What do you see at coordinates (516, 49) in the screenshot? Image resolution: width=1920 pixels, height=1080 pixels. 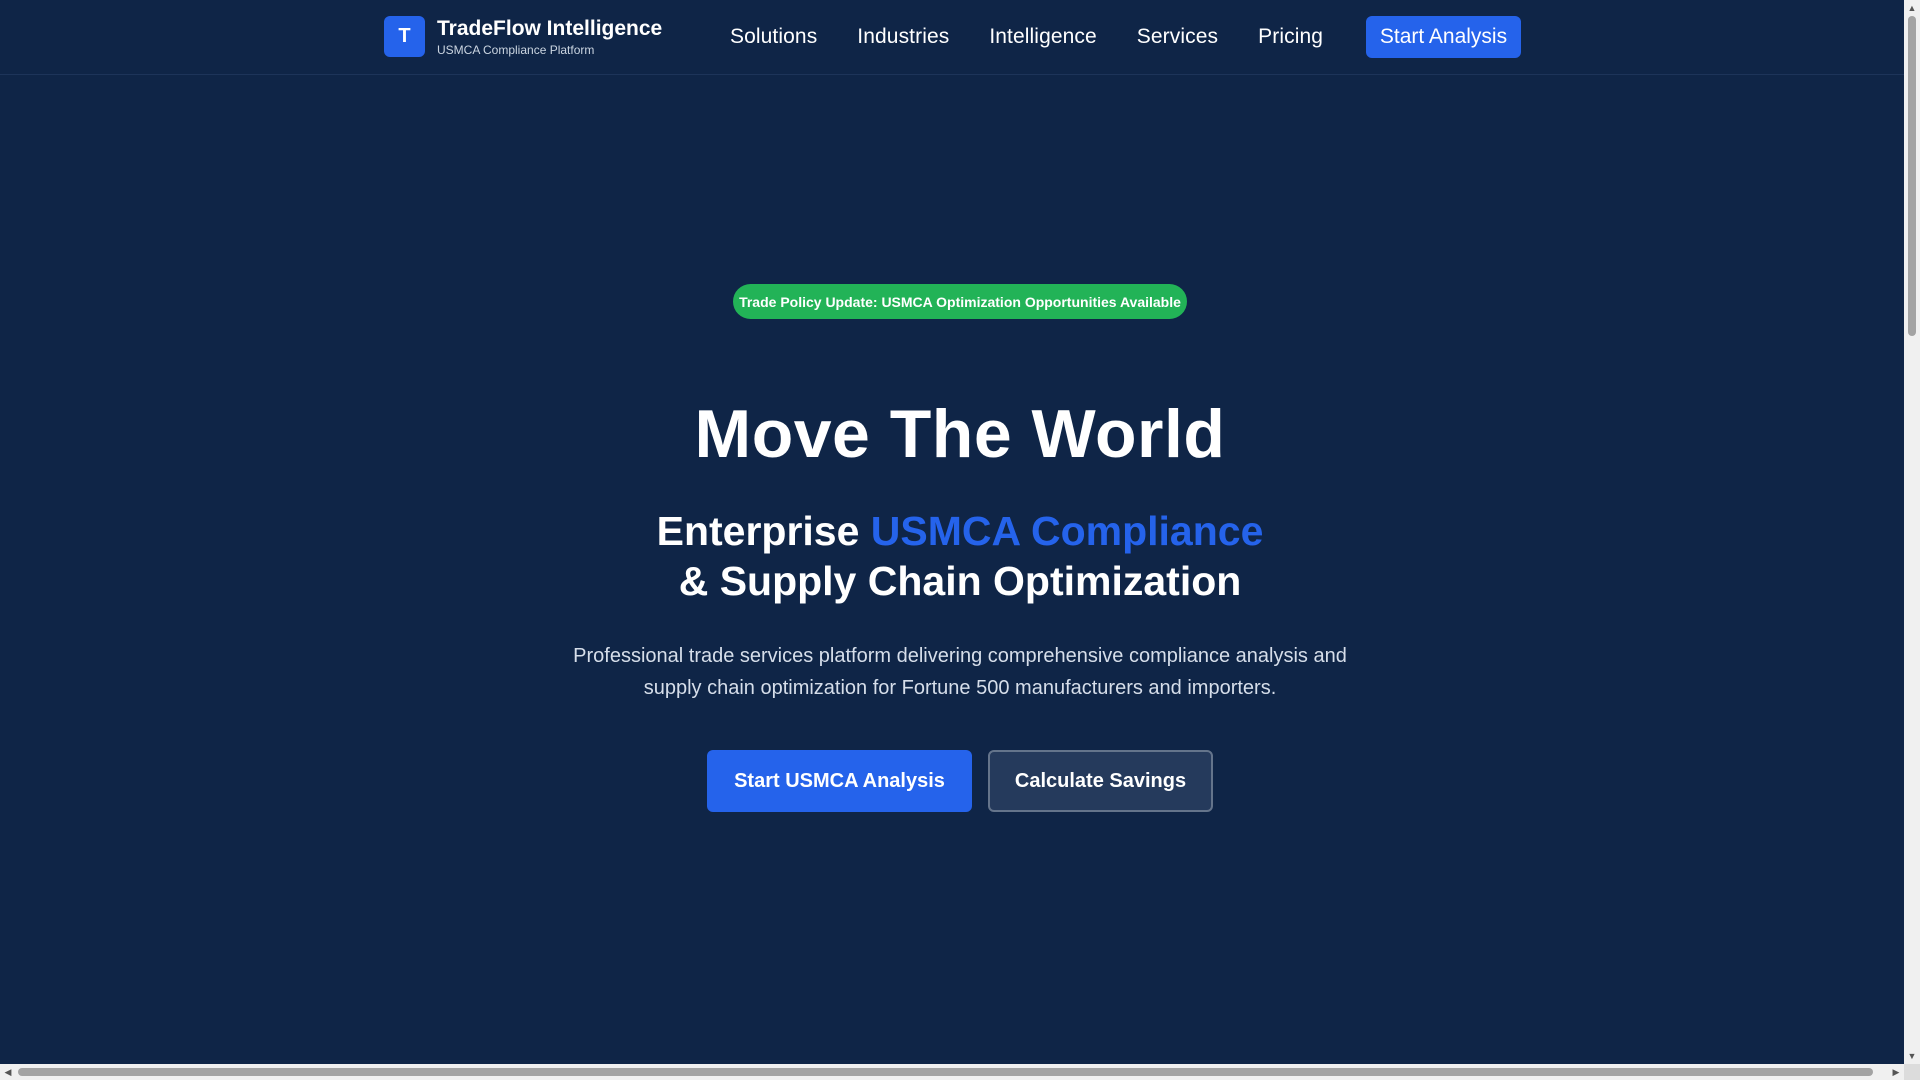 I see `brand-subtitle: USMCA Compliance Platform` at bounding box center [516, 49].